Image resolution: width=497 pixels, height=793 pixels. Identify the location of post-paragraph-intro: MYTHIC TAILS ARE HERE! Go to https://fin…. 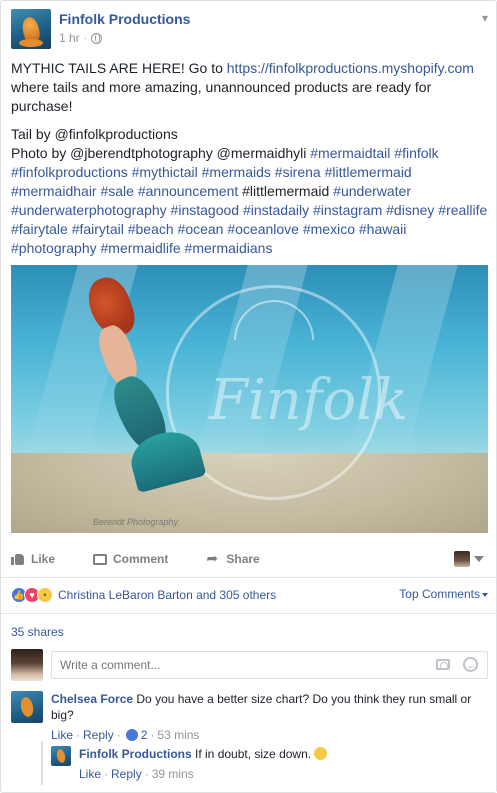
(250, 87).